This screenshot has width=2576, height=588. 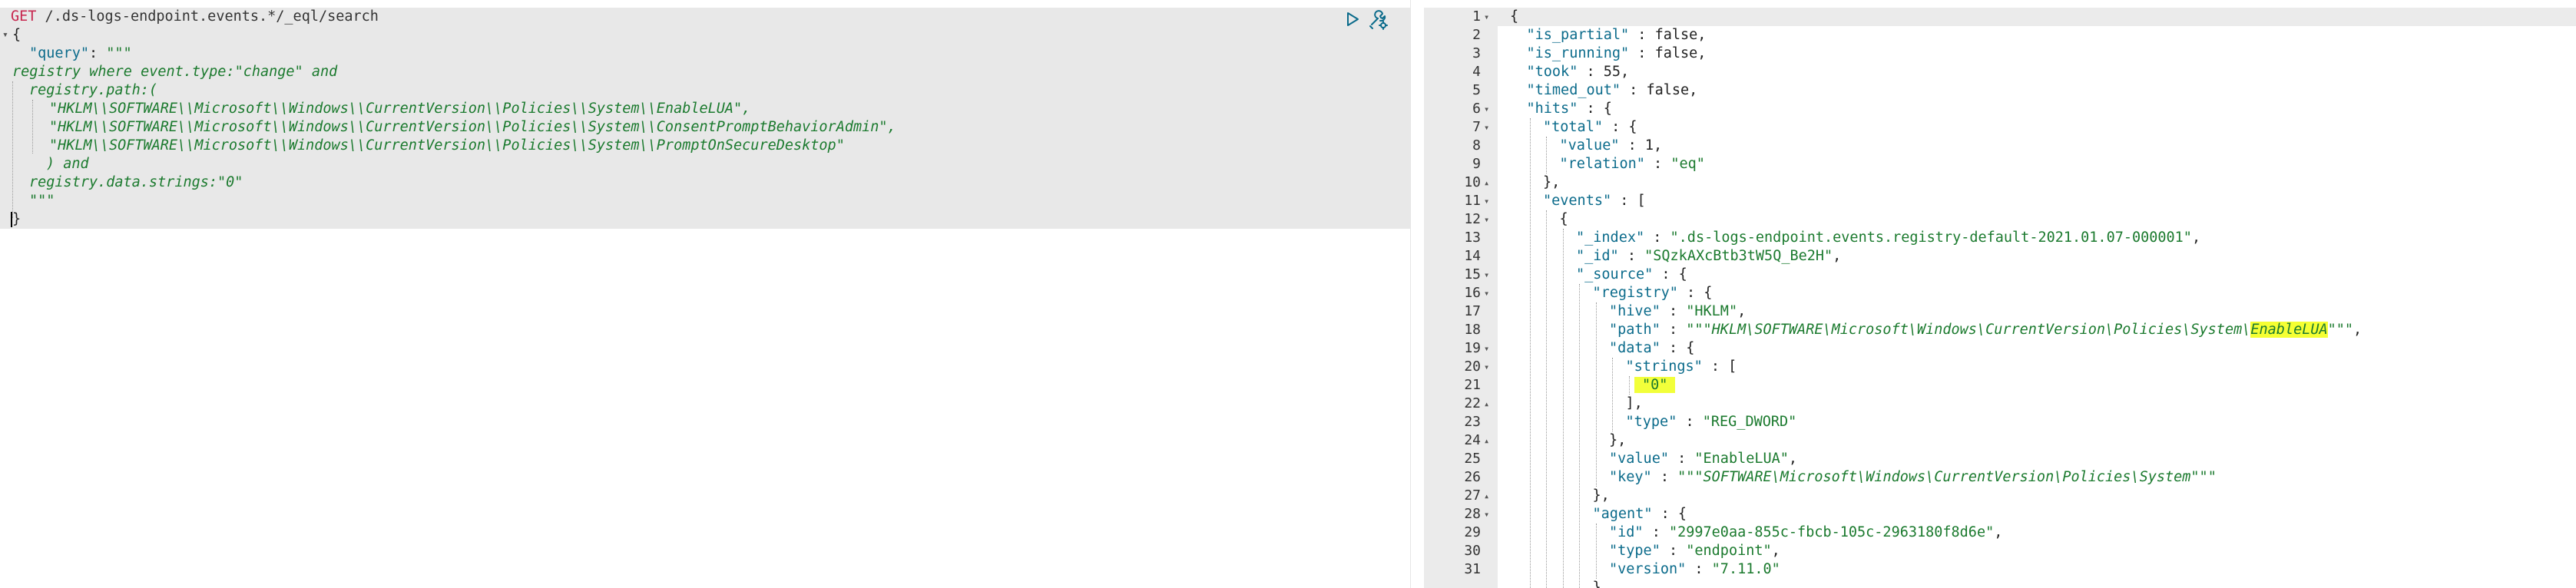 What do you see at coordinates (1472, 403) in the screenshot?
I see `line-number: 22` at bounding box center [1472, 403].